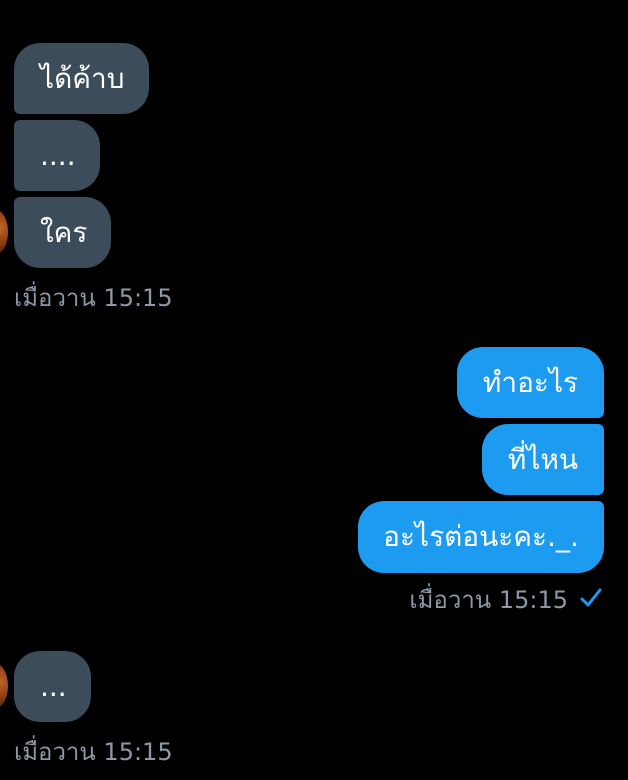 This screenshot has width=628, height=780. I want to click on received-message-bubble: ได้ค้าบ, so click(81, 78).